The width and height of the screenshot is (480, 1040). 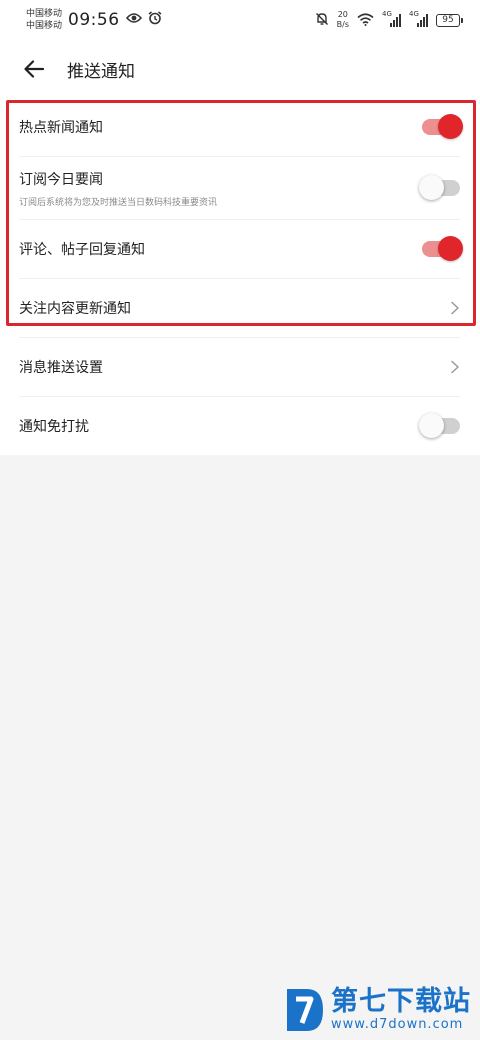 What do you see at coordinates (61, 128) in the screenshot?
I see `setting-hot-news-label: 热点新闻通知` at bounding box center [61, 128].